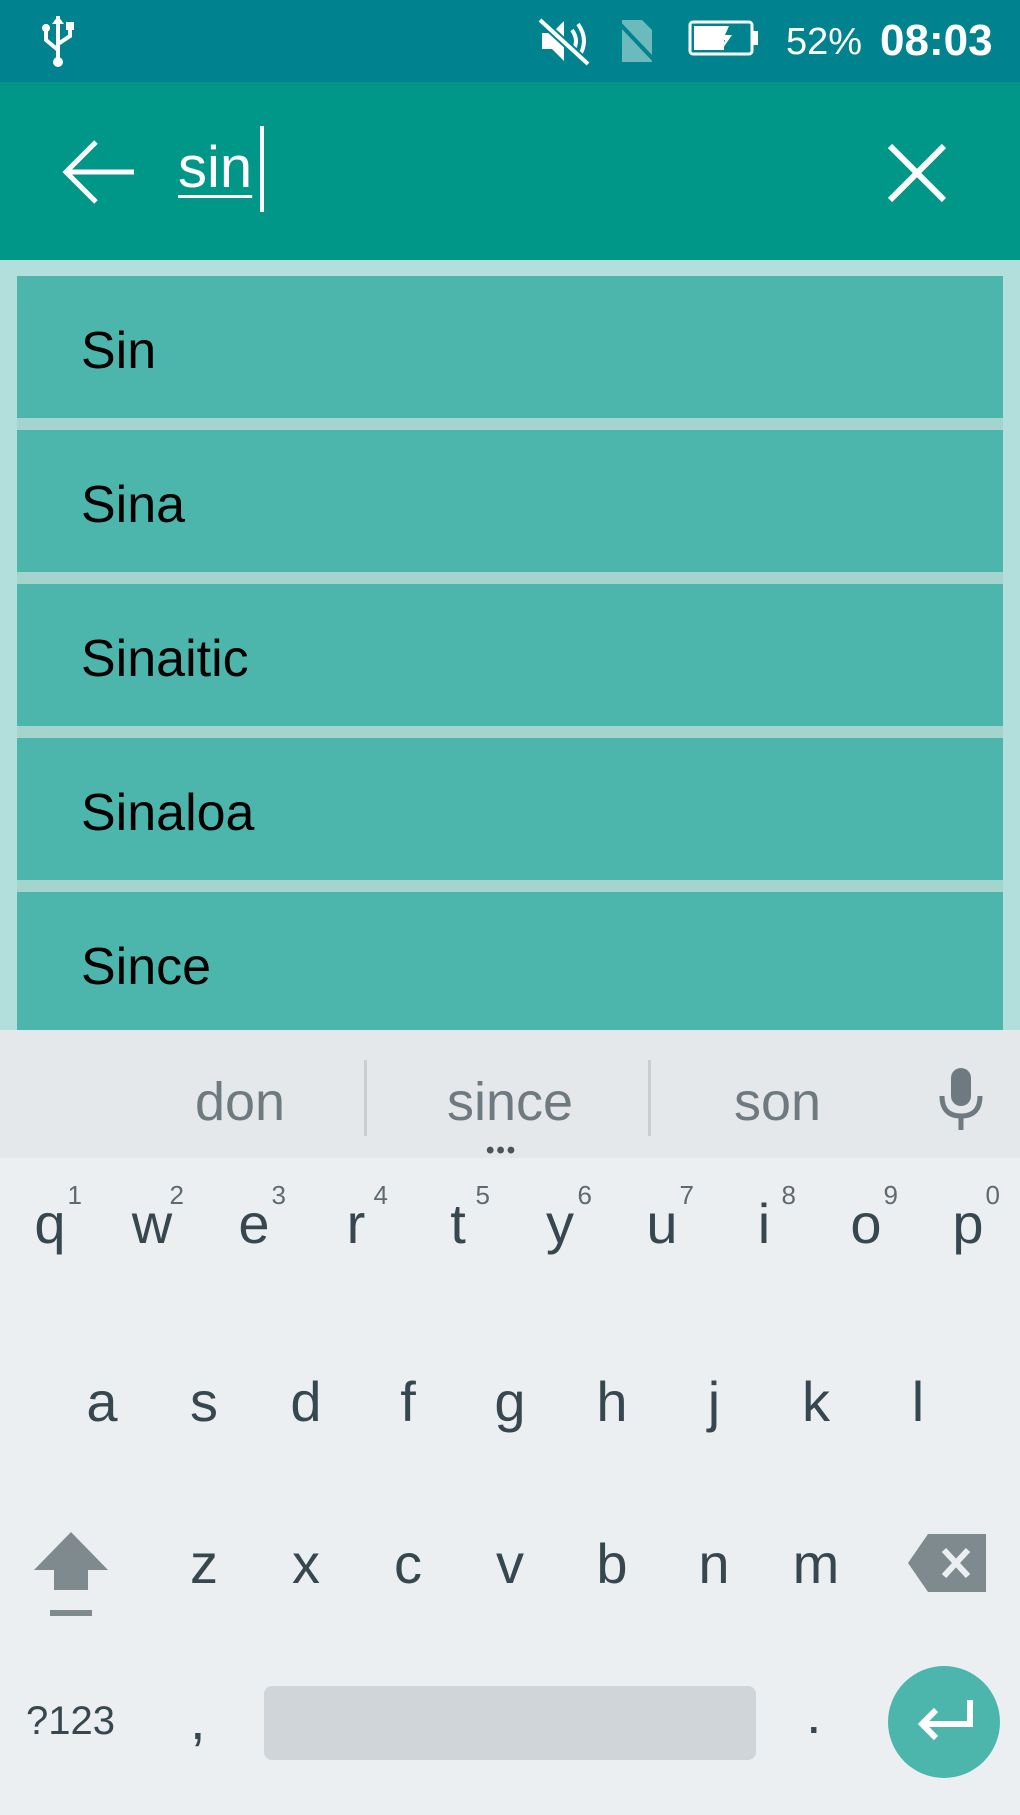  I want to click on clock: 08:03, so click(936, 40).